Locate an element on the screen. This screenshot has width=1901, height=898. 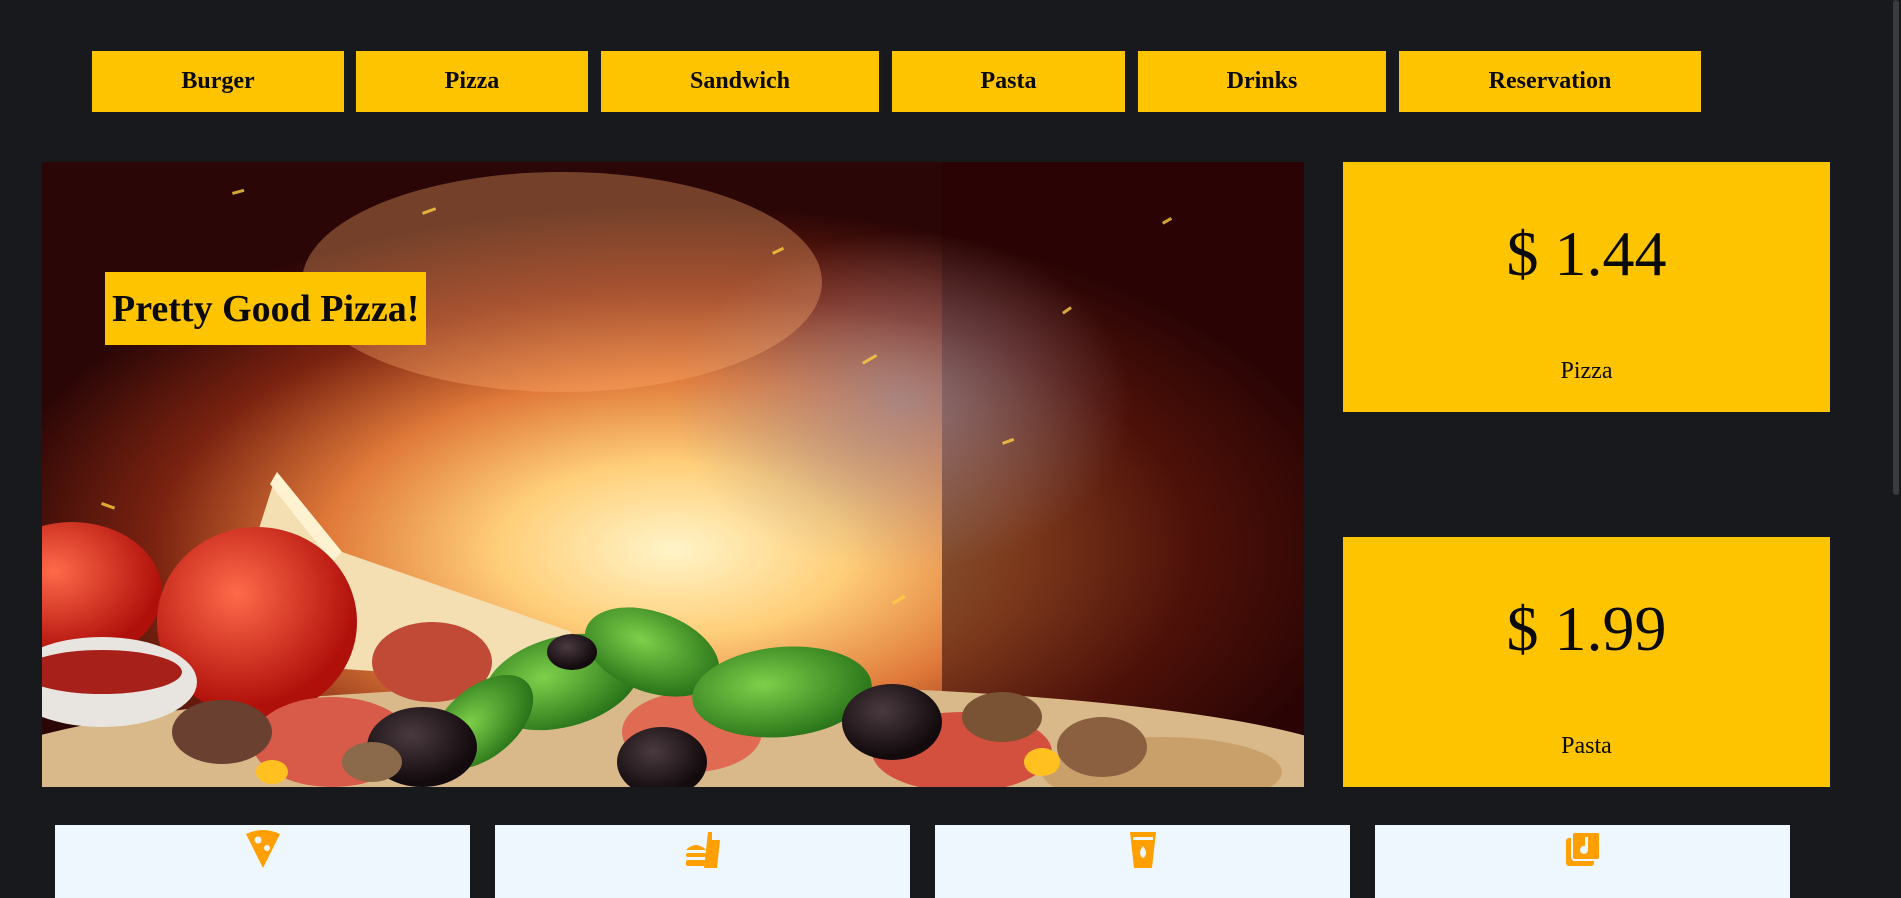
scrollbar-thumb is located at coordinates (1896, 247).